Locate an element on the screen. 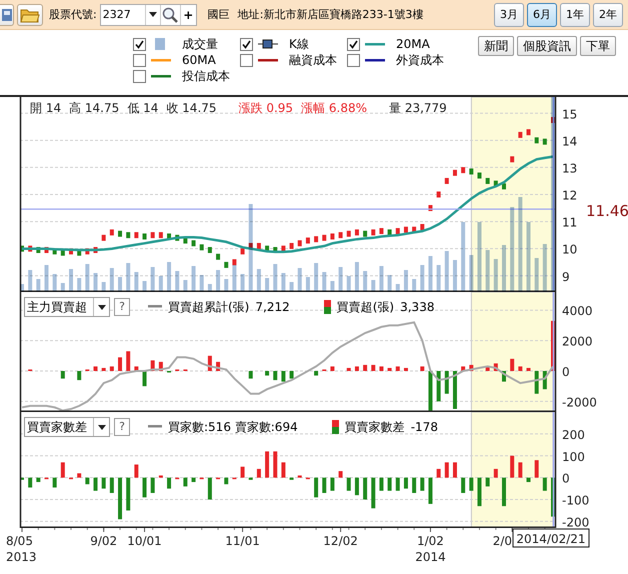  quote-value: 收 14.75 is located at coordinates (191, 108).